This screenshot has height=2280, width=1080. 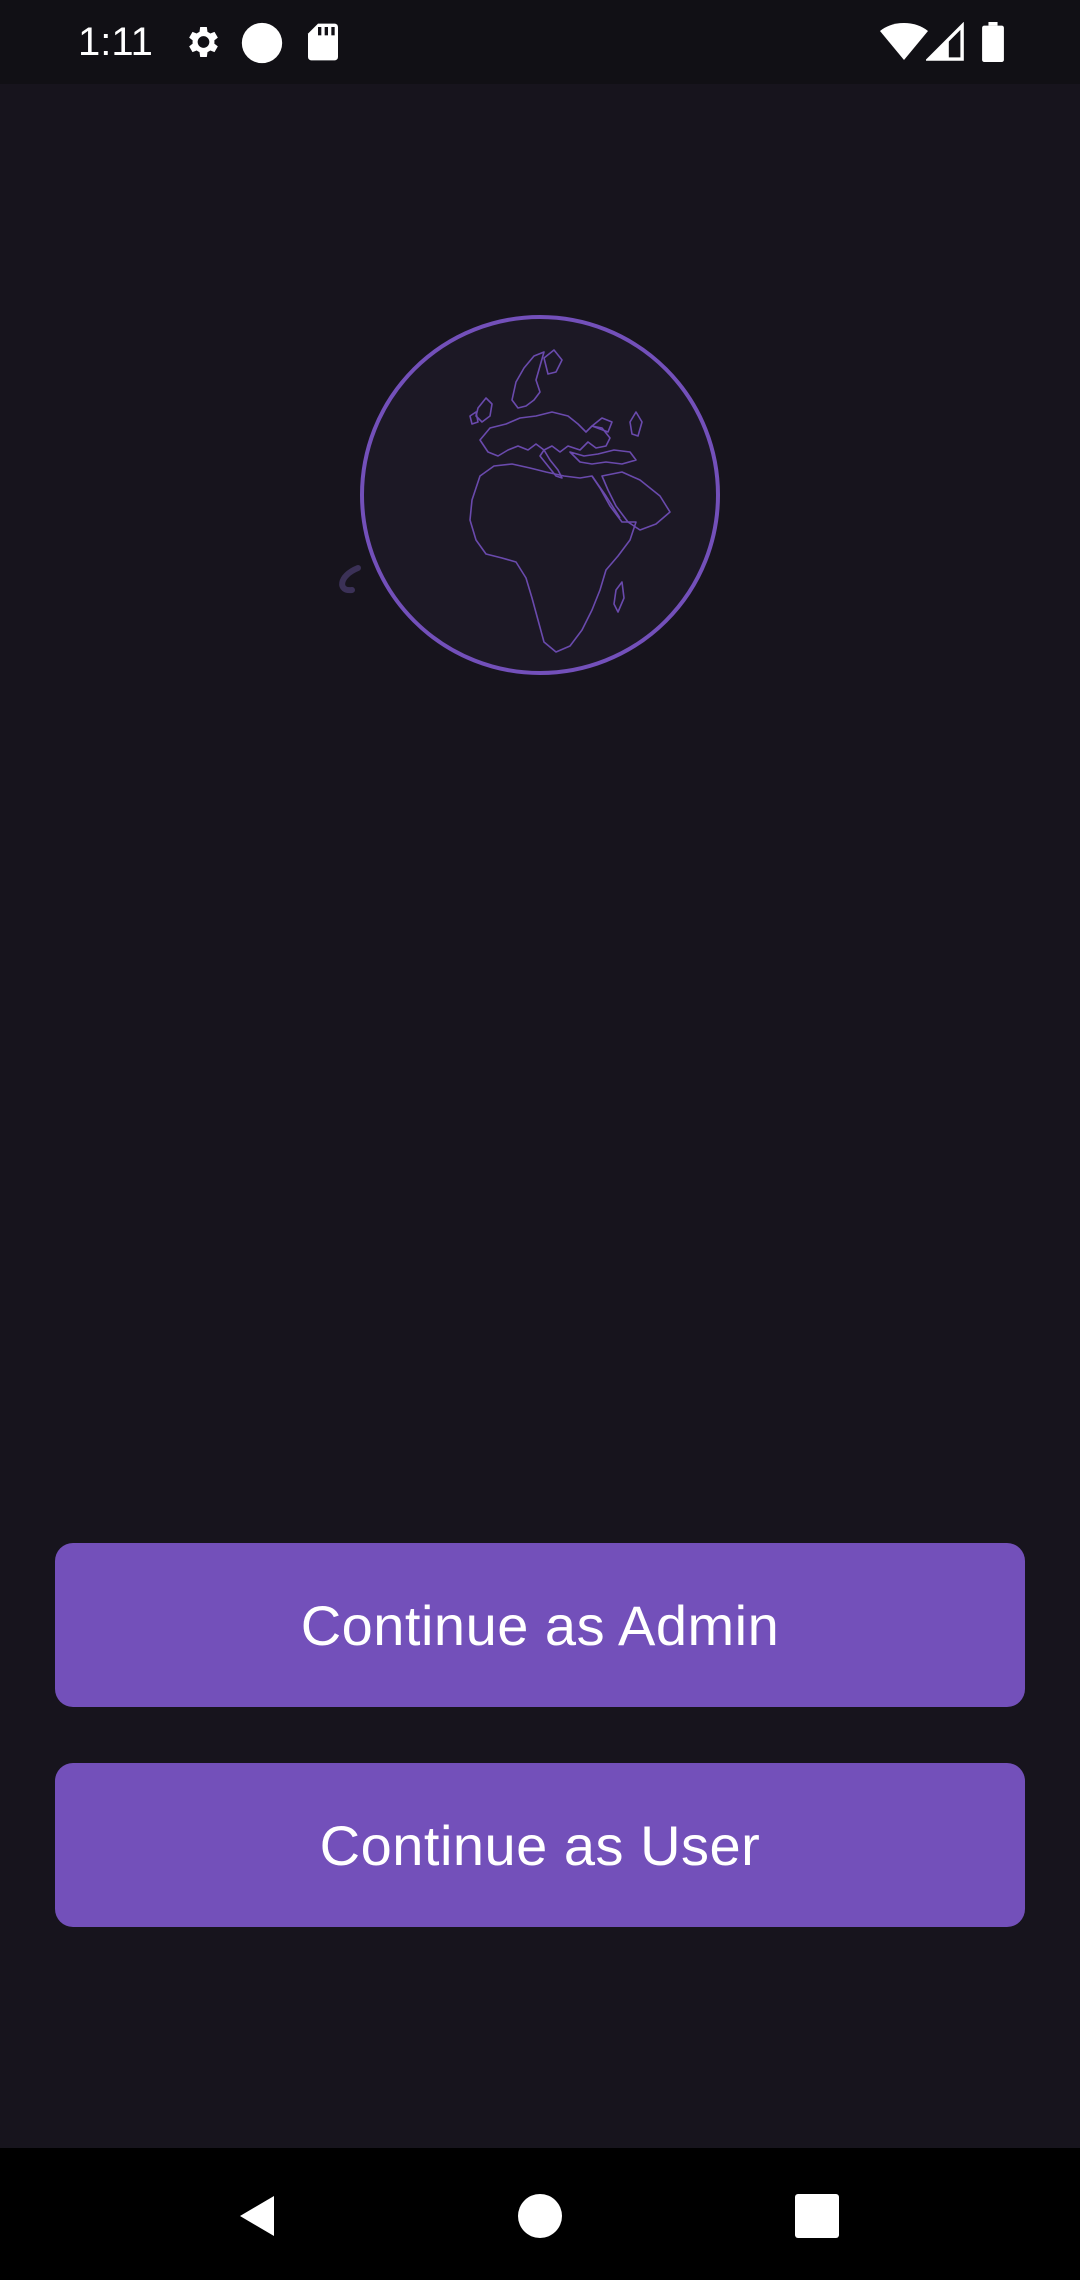 What do you see at coordinates (817, 2216) in the screenshot?
I see `recents-icon` at bounding box center [817, 2216].